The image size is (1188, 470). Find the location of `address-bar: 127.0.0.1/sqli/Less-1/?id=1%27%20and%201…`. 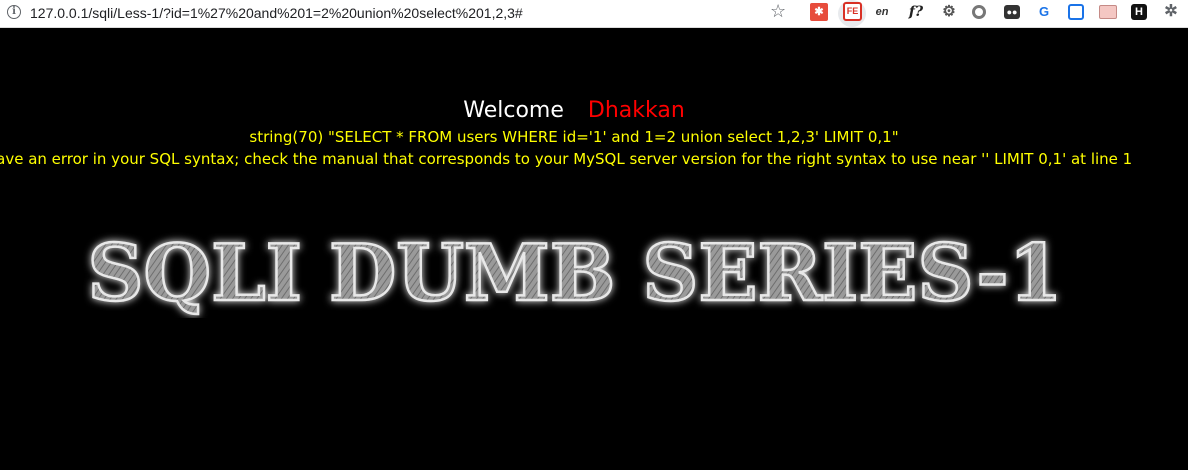

address-bar: 127.0.0.1/sqli/Less-1/?id=1%27%20and%201… is located at coordinates (390, 13).